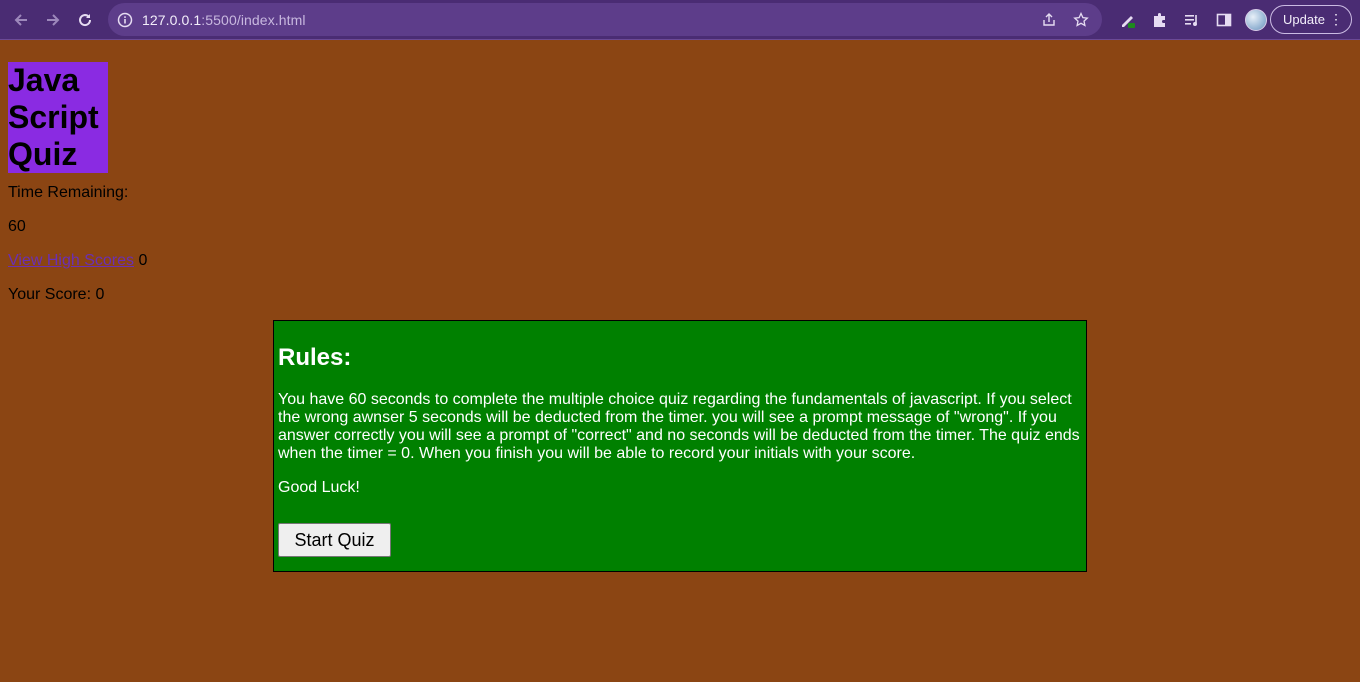 This screenshot has height=682, width=1360. I want to click on puzzle-icon, so click(1160, 20).